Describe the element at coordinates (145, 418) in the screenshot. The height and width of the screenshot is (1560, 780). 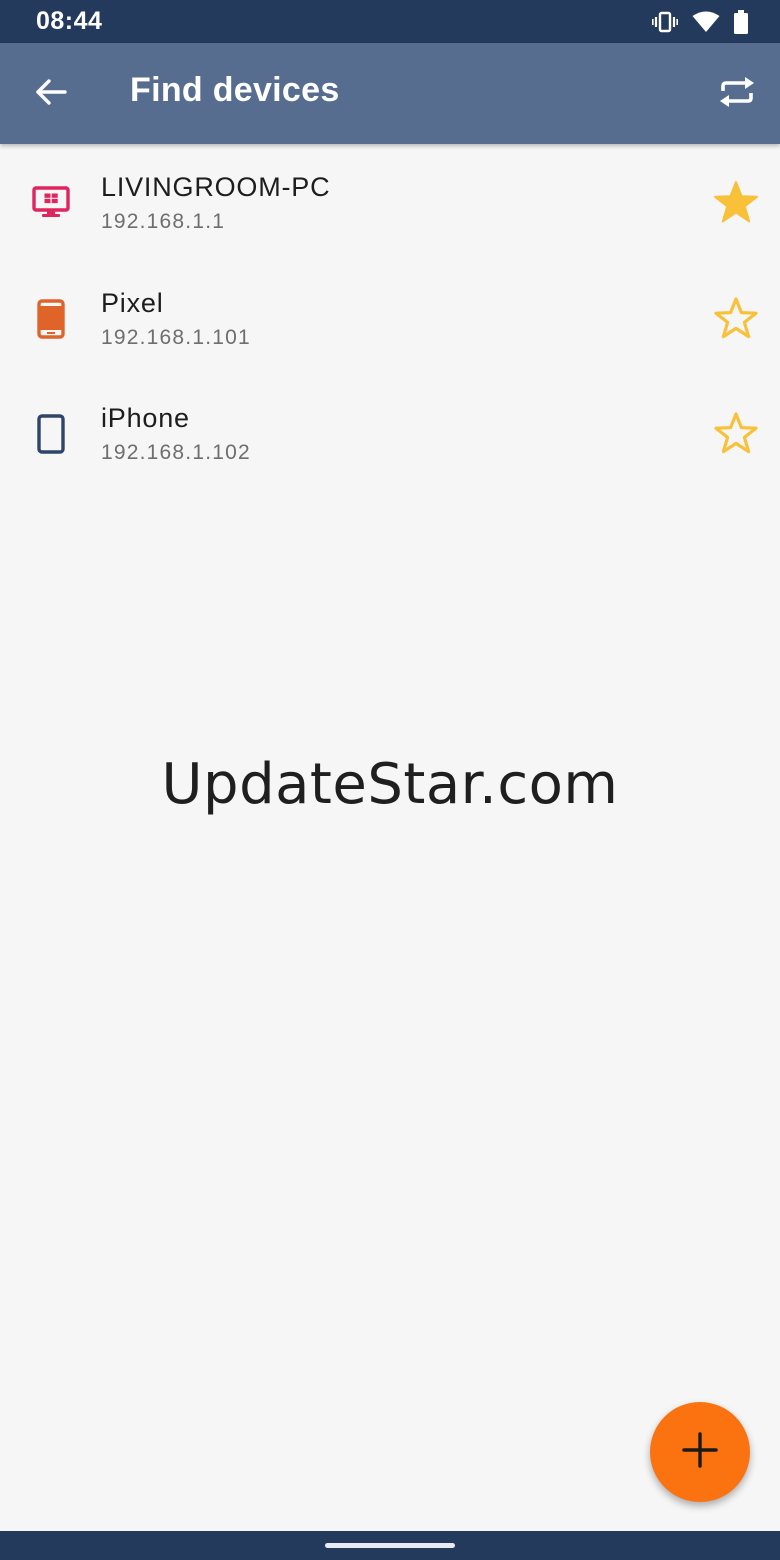
I see `device-name: iPhone` at that location.